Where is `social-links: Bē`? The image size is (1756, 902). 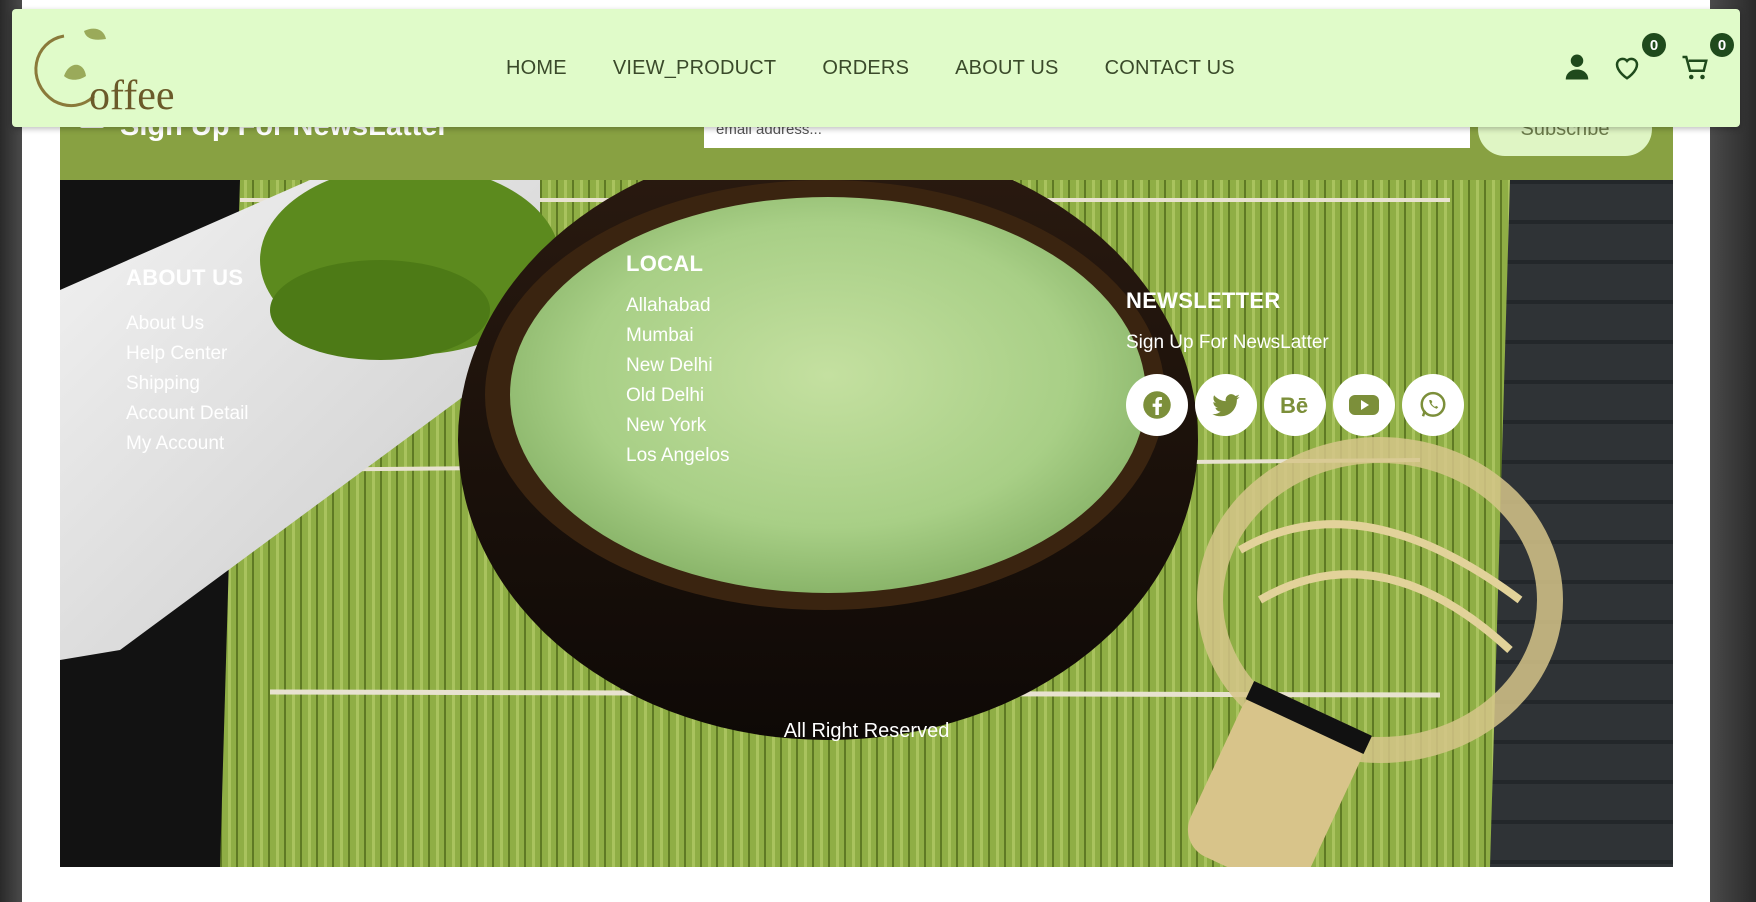
social-links: Bē is located at coordinates (1295, 405).